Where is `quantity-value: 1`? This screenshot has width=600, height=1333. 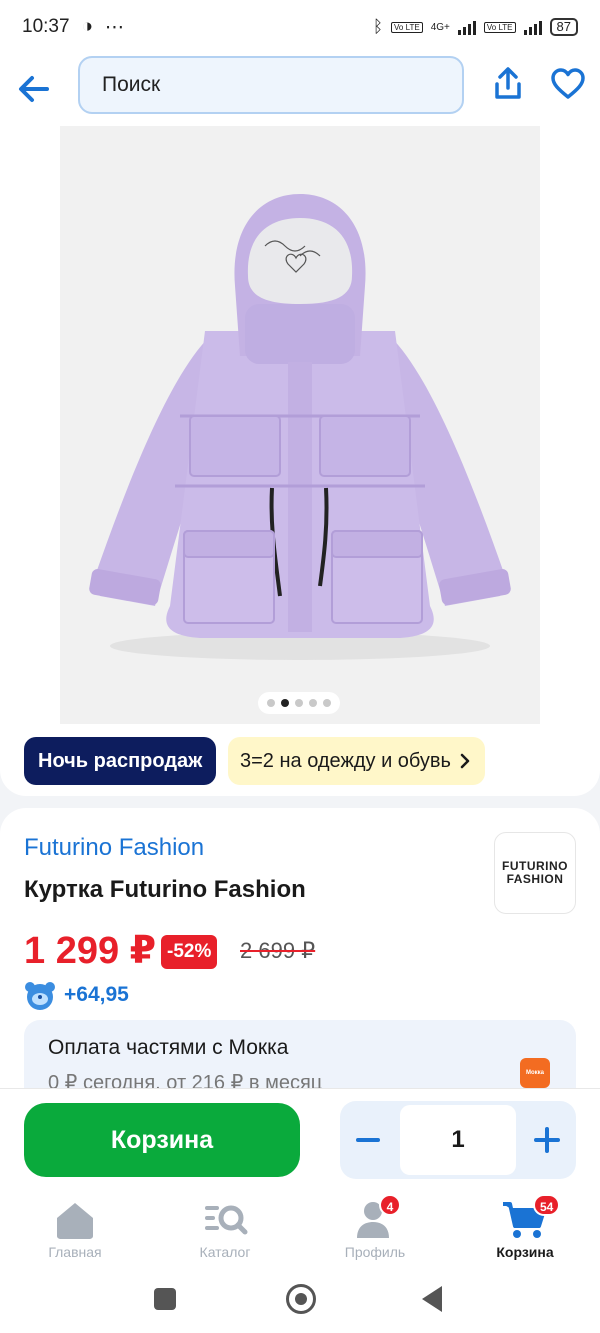
quantity-value: 1 is located at coordinates (458, 1140).